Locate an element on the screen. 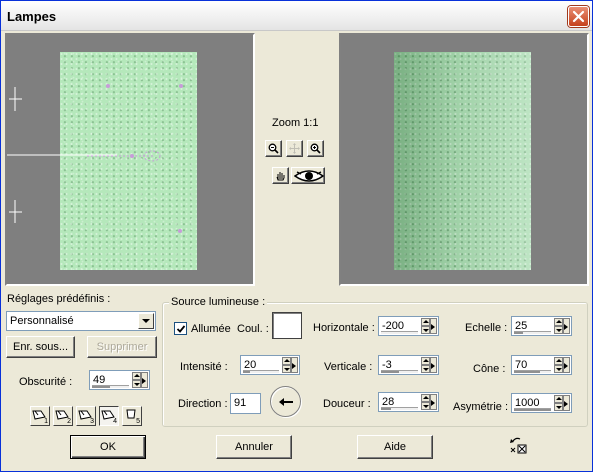 This screenshot has width=593, height=472. reset-icon is located at coordinates (518, 445).